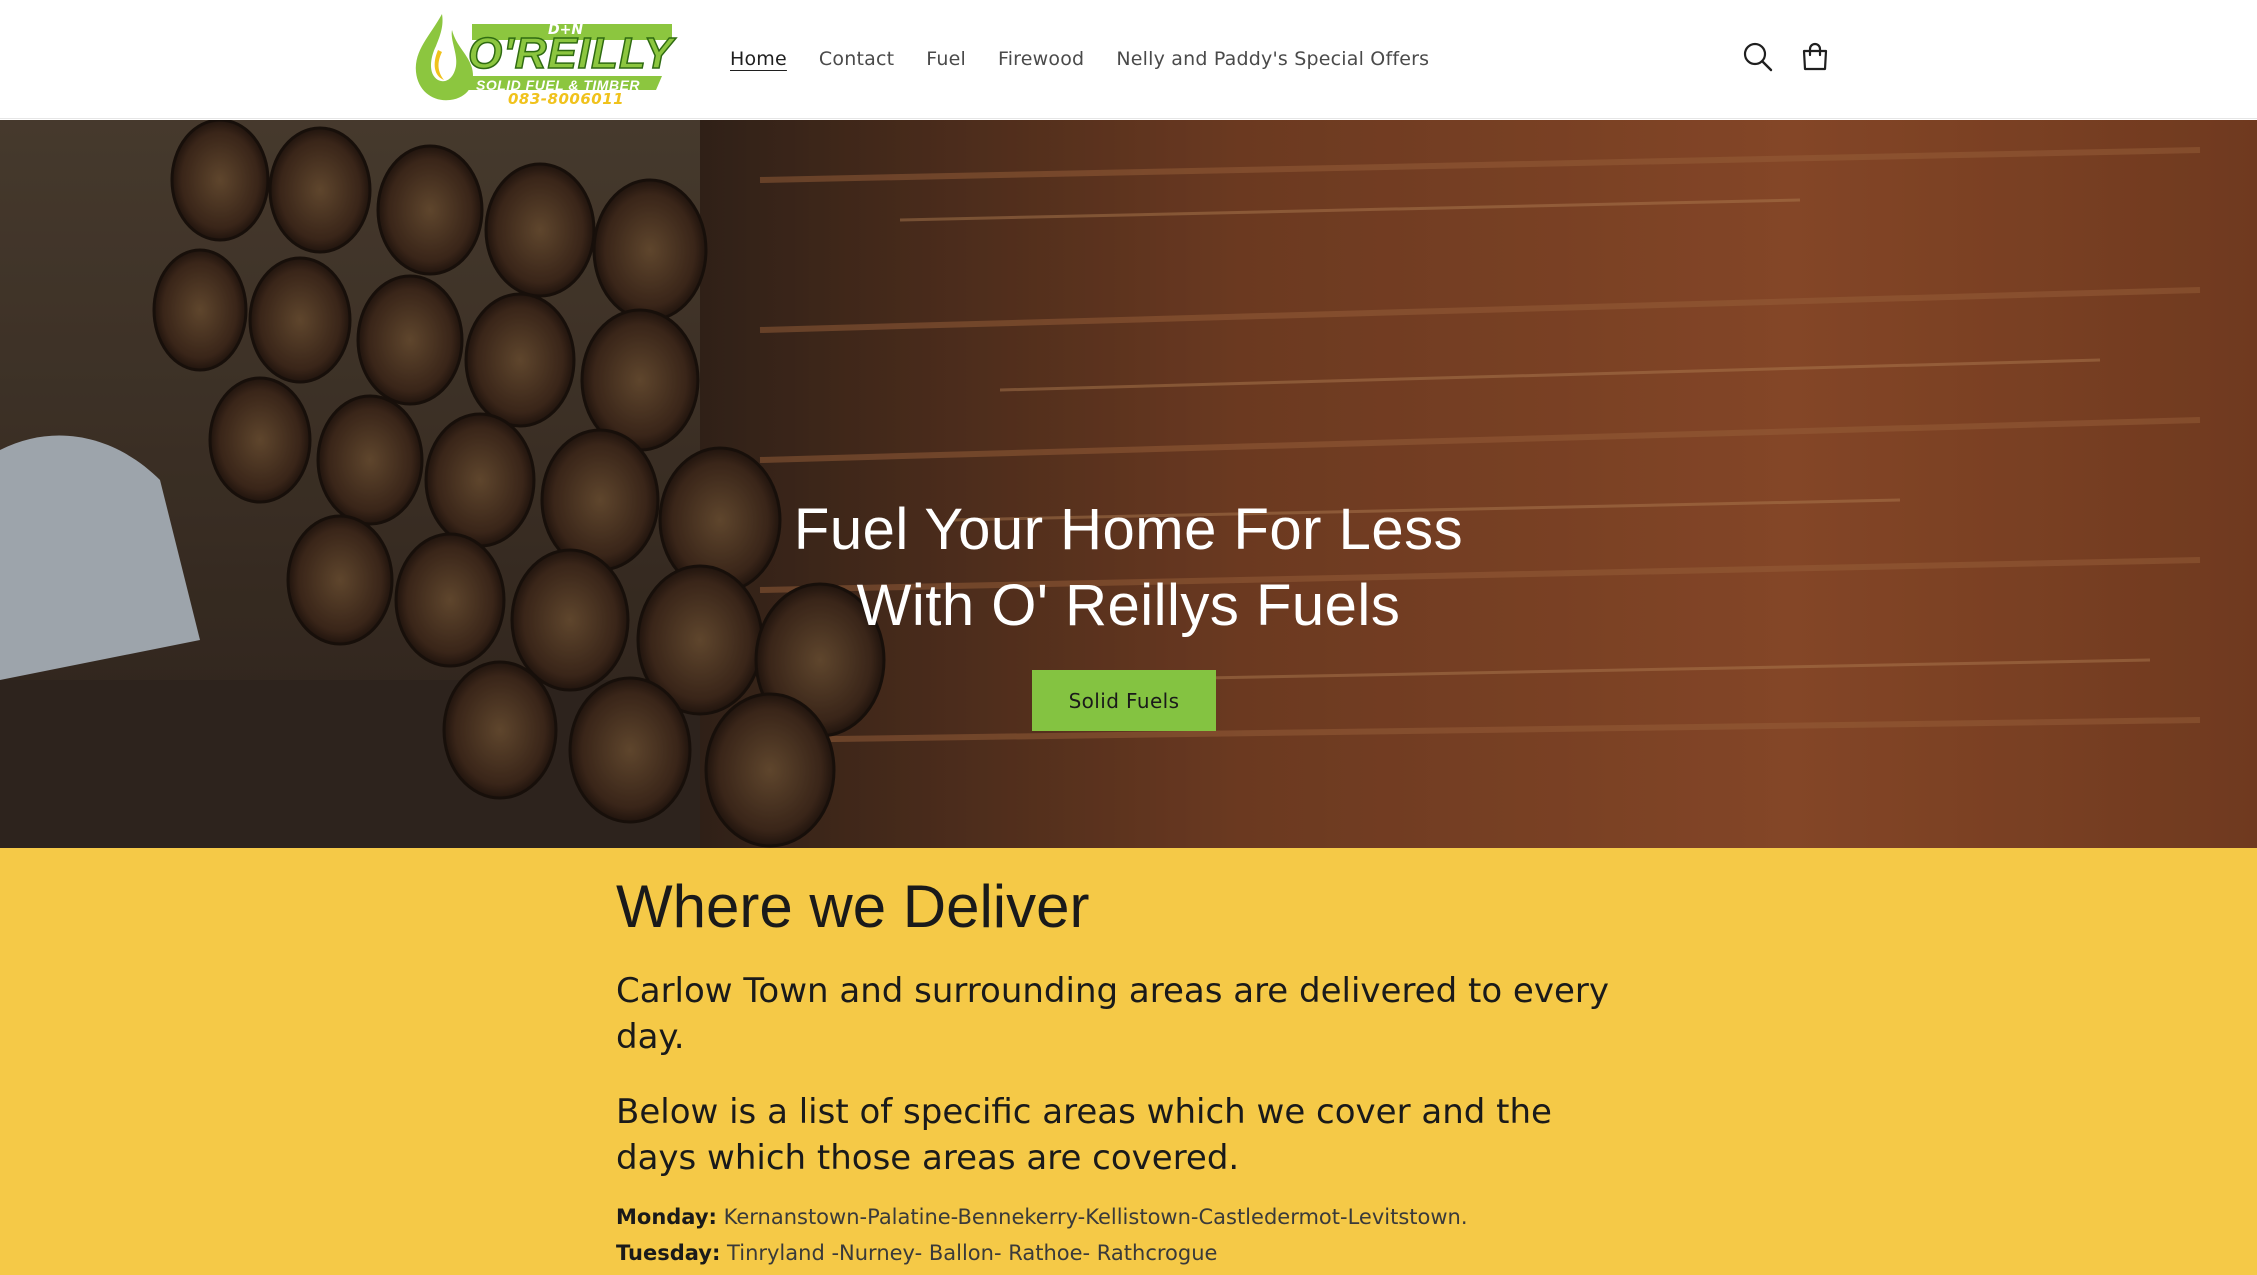  What do you see at coordinates (666, 1217) in the screenshot?
I see `schedule-day: Monday:` at bounding box center [666, 1217].